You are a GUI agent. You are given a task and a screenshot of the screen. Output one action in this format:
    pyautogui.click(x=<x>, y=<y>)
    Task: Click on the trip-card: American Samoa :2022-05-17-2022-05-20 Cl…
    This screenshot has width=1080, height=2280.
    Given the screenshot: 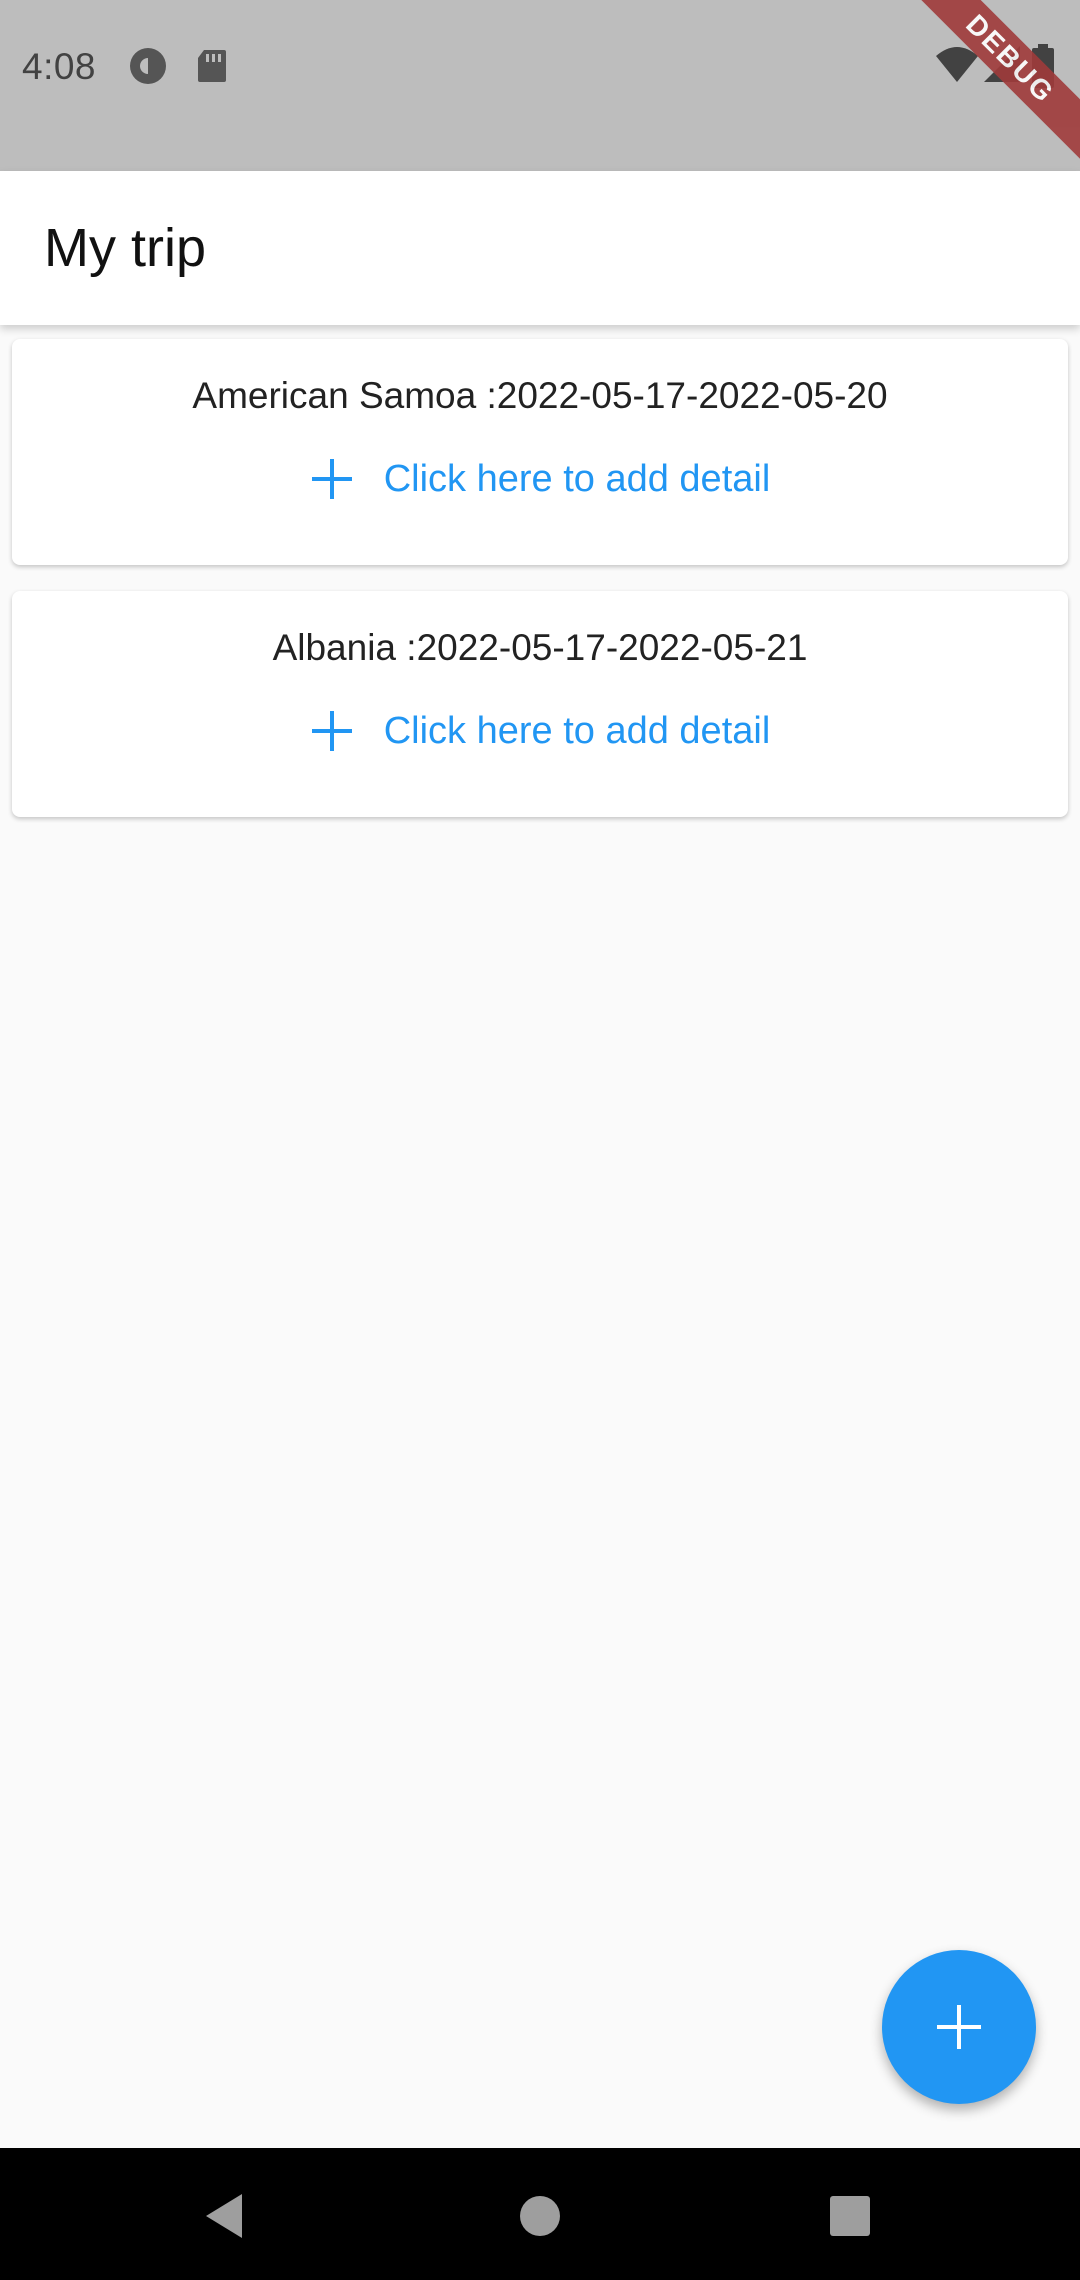 What is the action you would take?
    pyautogui.click(x=540, y=452)
    